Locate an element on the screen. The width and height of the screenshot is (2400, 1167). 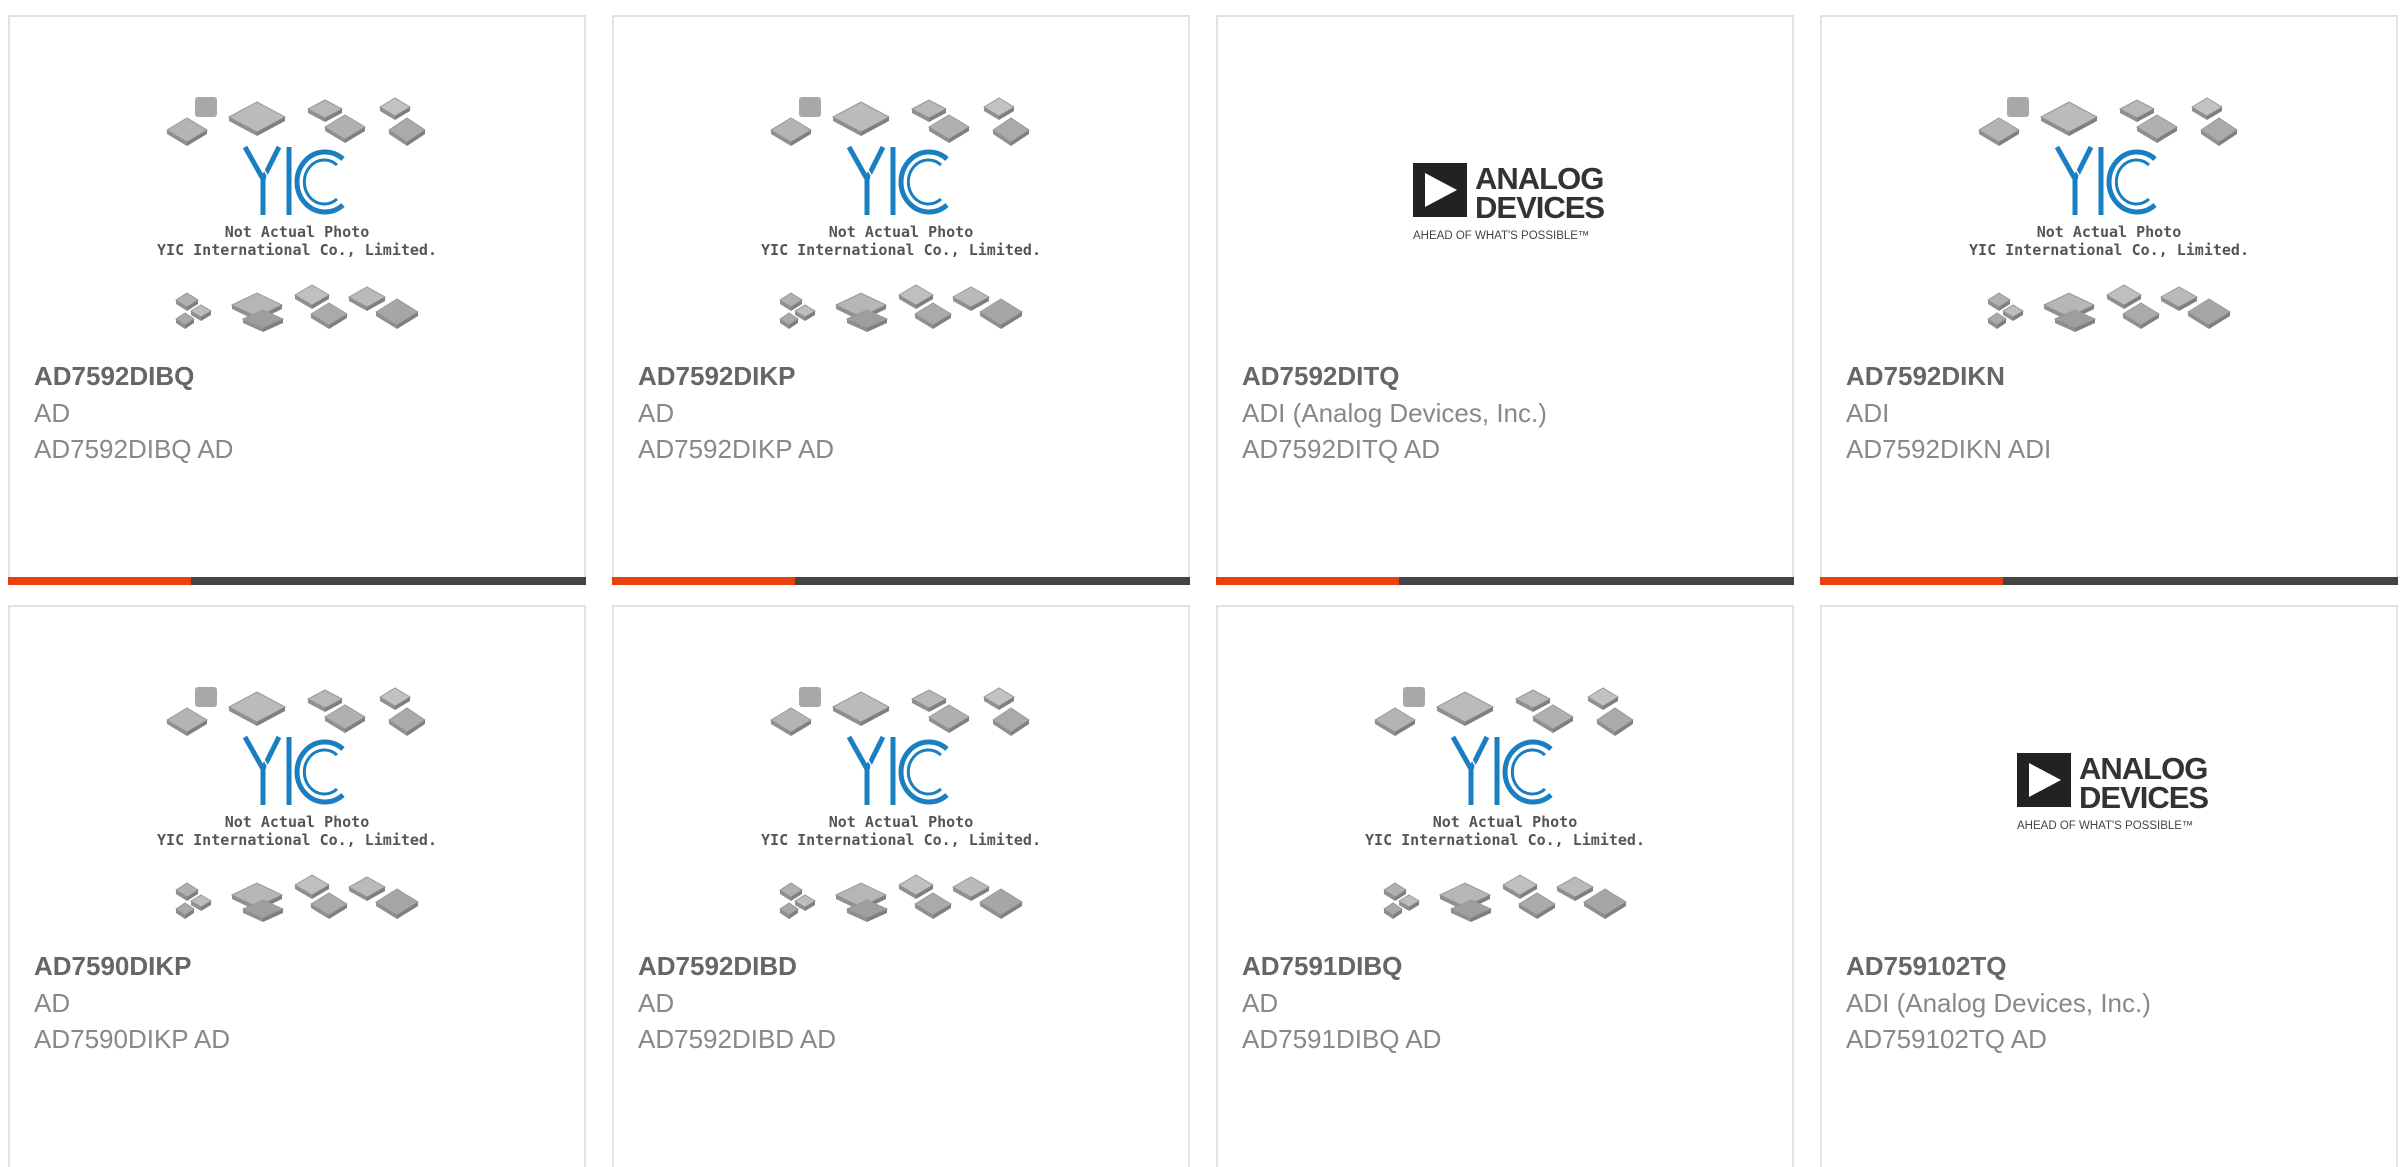
product-info: AD7592DIBD AD AD7592DIBD AD is located at coordinates (903, 1002).